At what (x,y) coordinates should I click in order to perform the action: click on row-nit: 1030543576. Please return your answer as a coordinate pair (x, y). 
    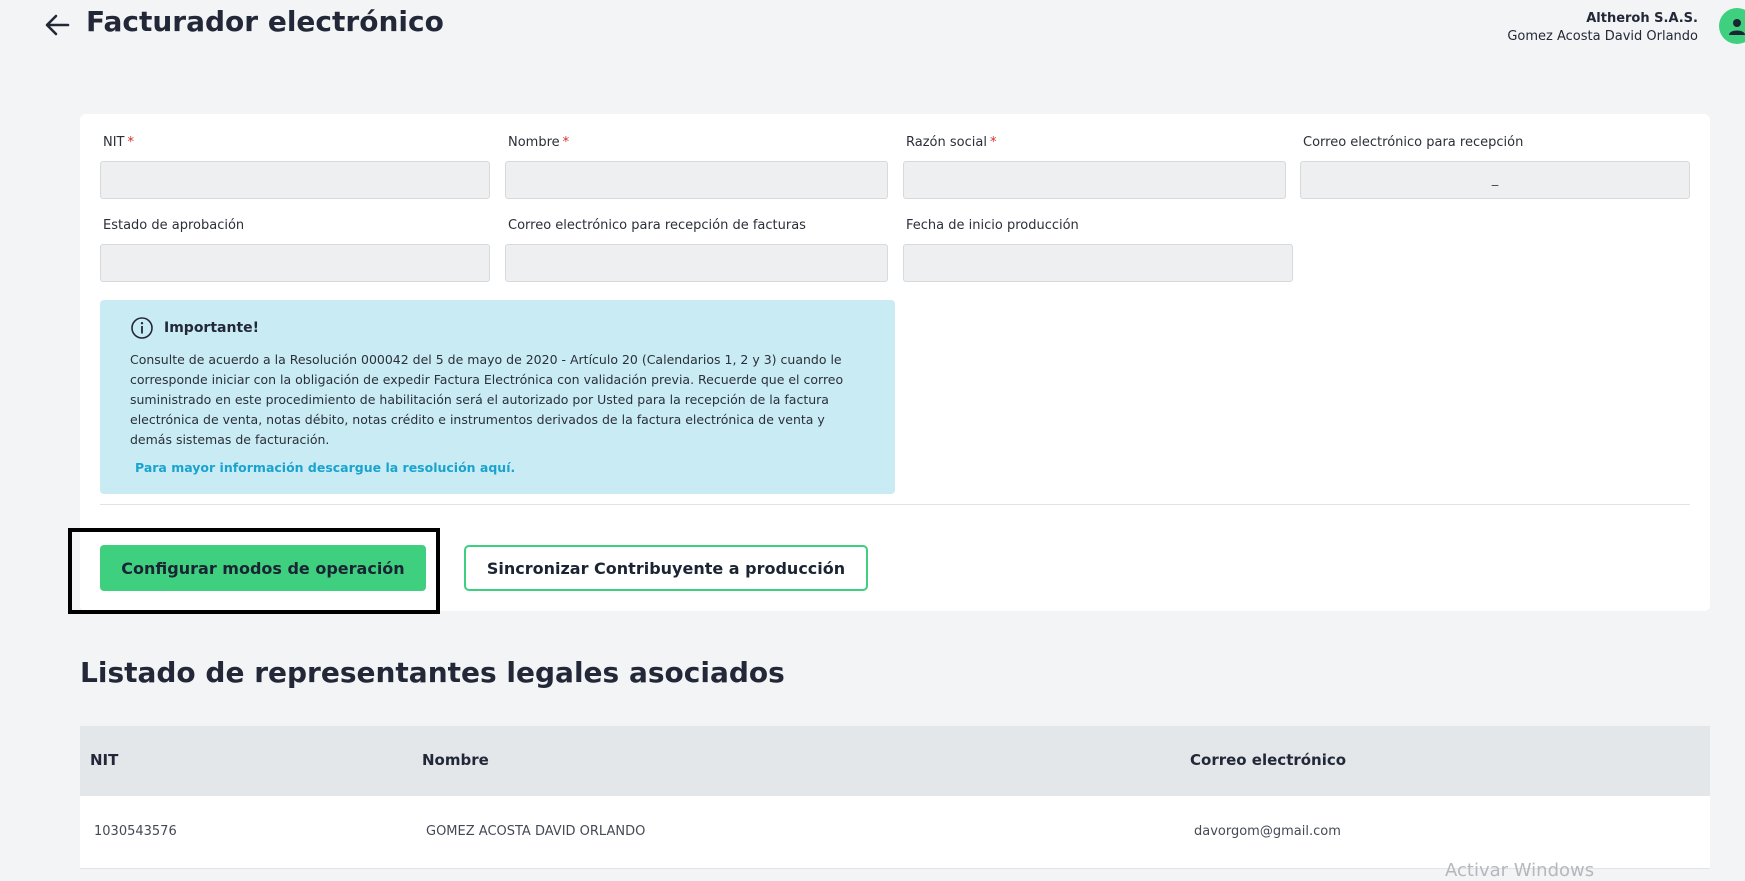
    Looking at the image, I should click on (135, 831).